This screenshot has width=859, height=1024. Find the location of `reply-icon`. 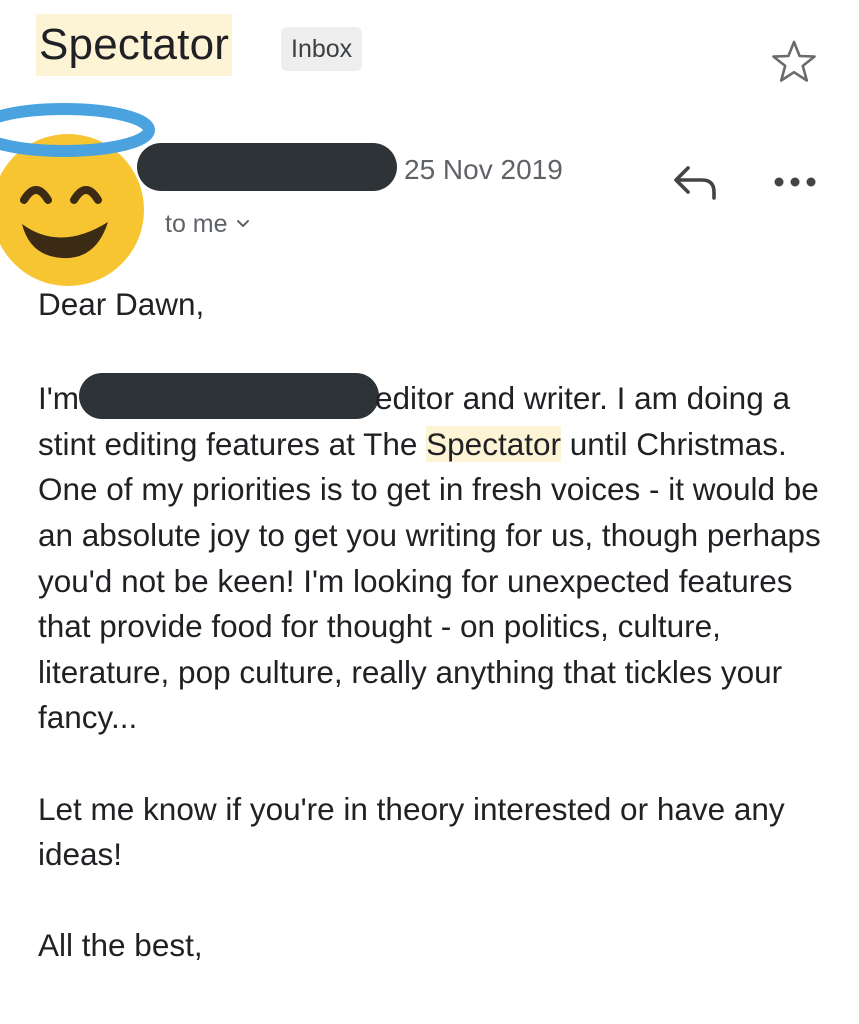

reply-icon is located at coordinates (696, 181).